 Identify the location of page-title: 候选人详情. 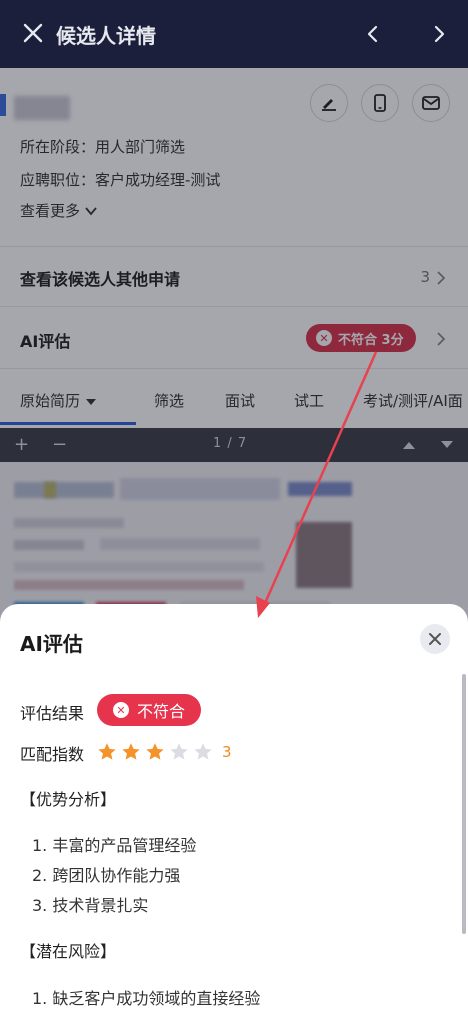
(106, 36).